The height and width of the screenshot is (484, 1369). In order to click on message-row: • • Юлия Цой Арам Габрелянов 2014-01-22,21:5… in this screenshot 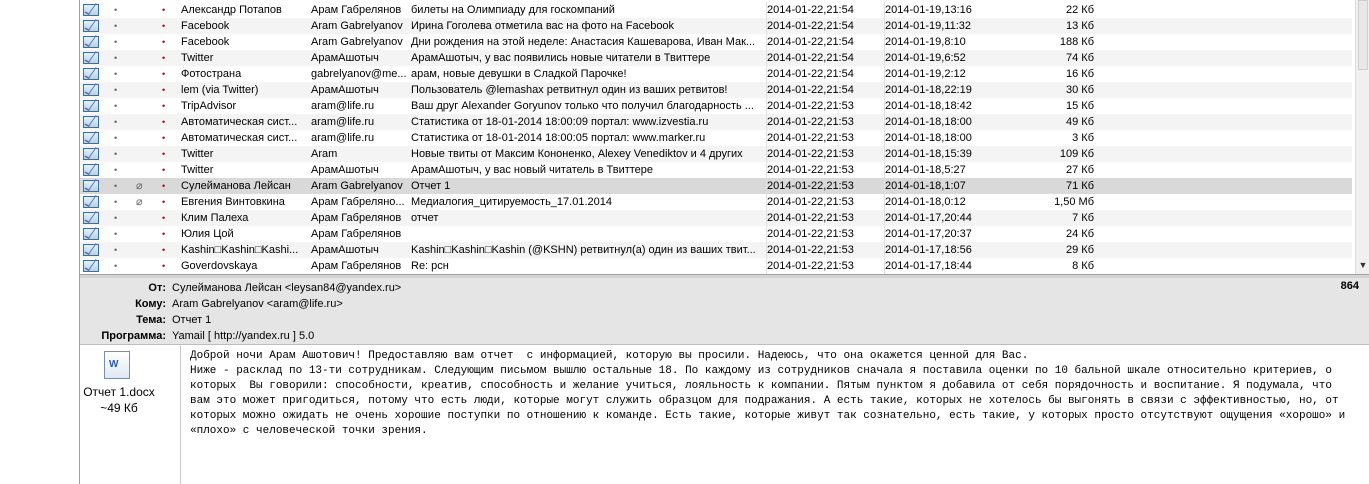, I will do `click(716, 234)`.